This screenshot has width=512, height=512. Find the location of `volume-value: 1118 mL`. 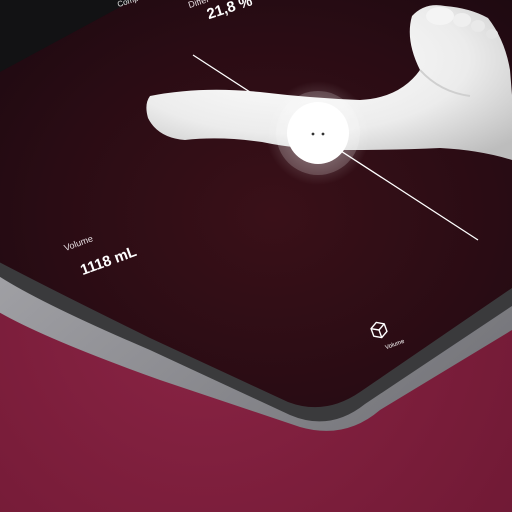

volume-value: 1118 mL is located at coordinates (108, 261).